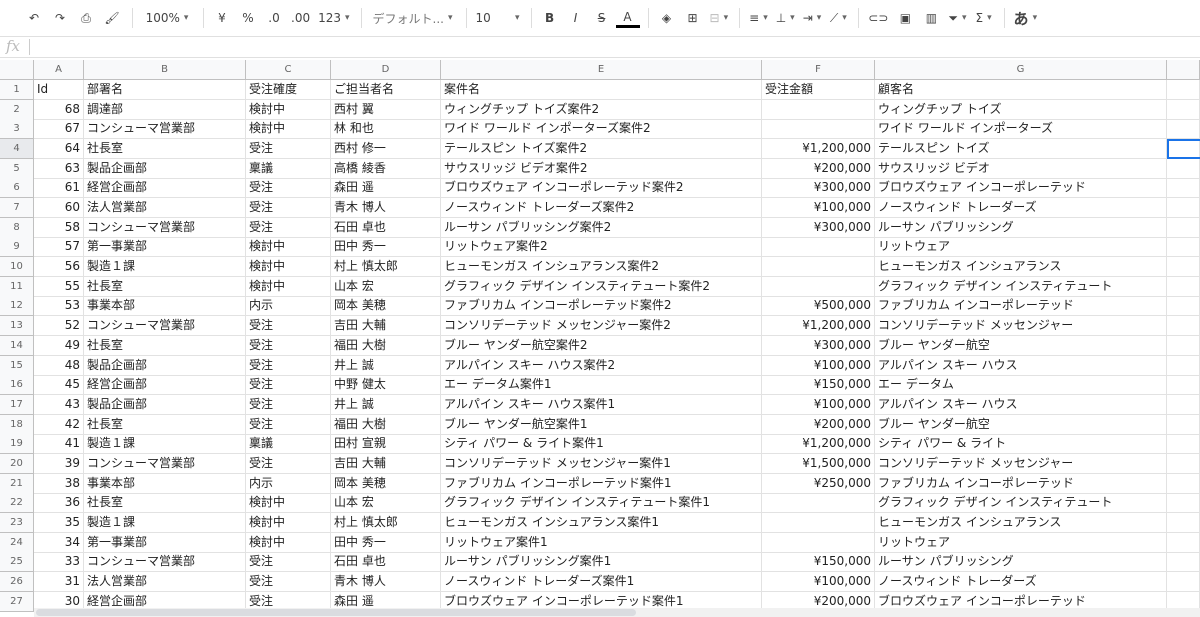 This screenshot has height=617, width=1200. What do you see at coordinates (333, 18) in the screenshot?
I see `number-format-select: 123` at bounding box center [333, 18].